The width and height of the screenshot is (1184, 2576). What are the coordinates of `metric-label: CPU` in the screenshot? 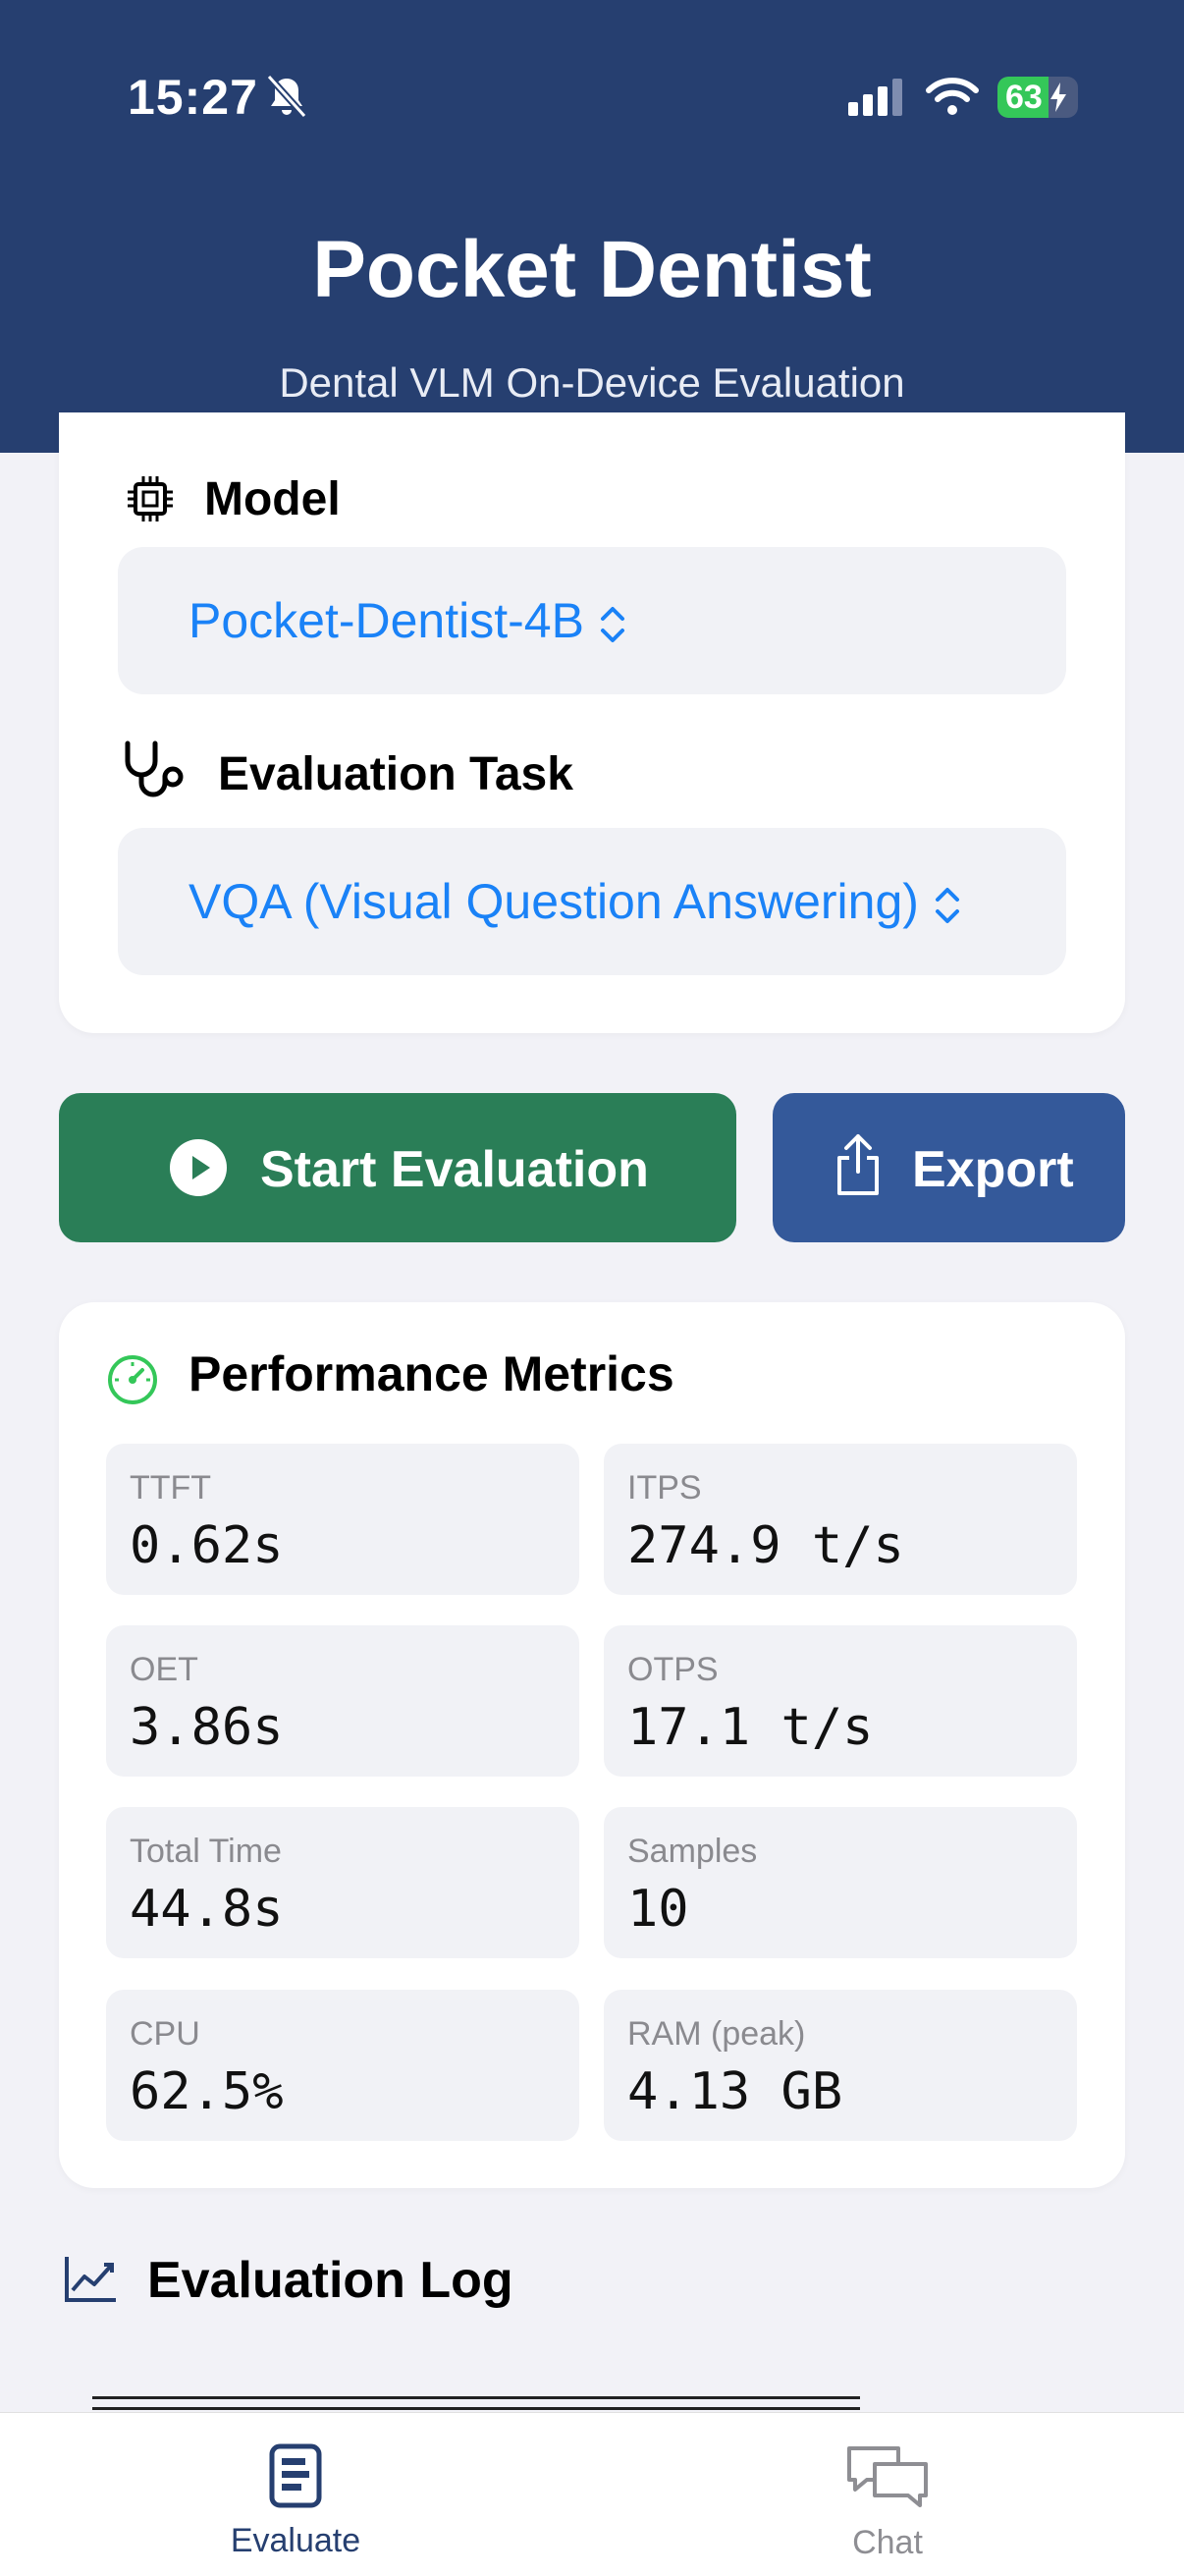 It's located at (165, 2034).